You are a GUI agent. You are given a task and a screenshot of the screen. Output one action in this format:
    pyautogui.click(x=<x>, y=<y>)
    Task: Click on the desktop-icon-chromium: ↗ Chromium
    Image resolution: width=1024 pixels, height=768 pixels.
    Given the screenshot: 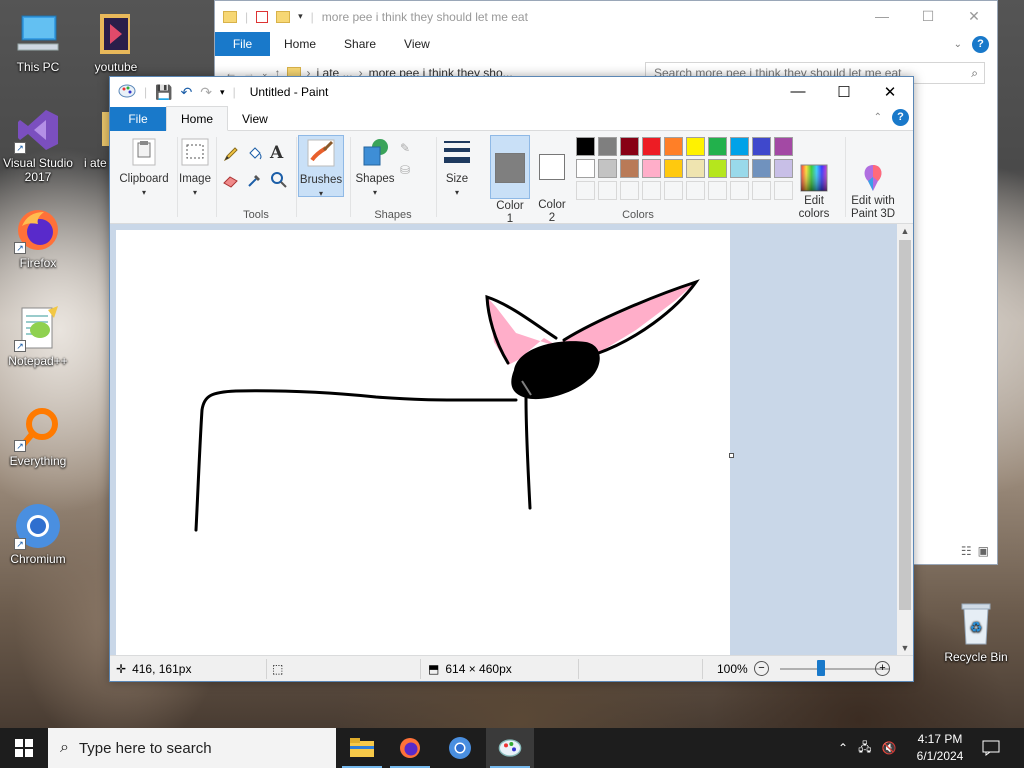 What is the action you would take?
    pyautogui.click(x=38, y=534)
    